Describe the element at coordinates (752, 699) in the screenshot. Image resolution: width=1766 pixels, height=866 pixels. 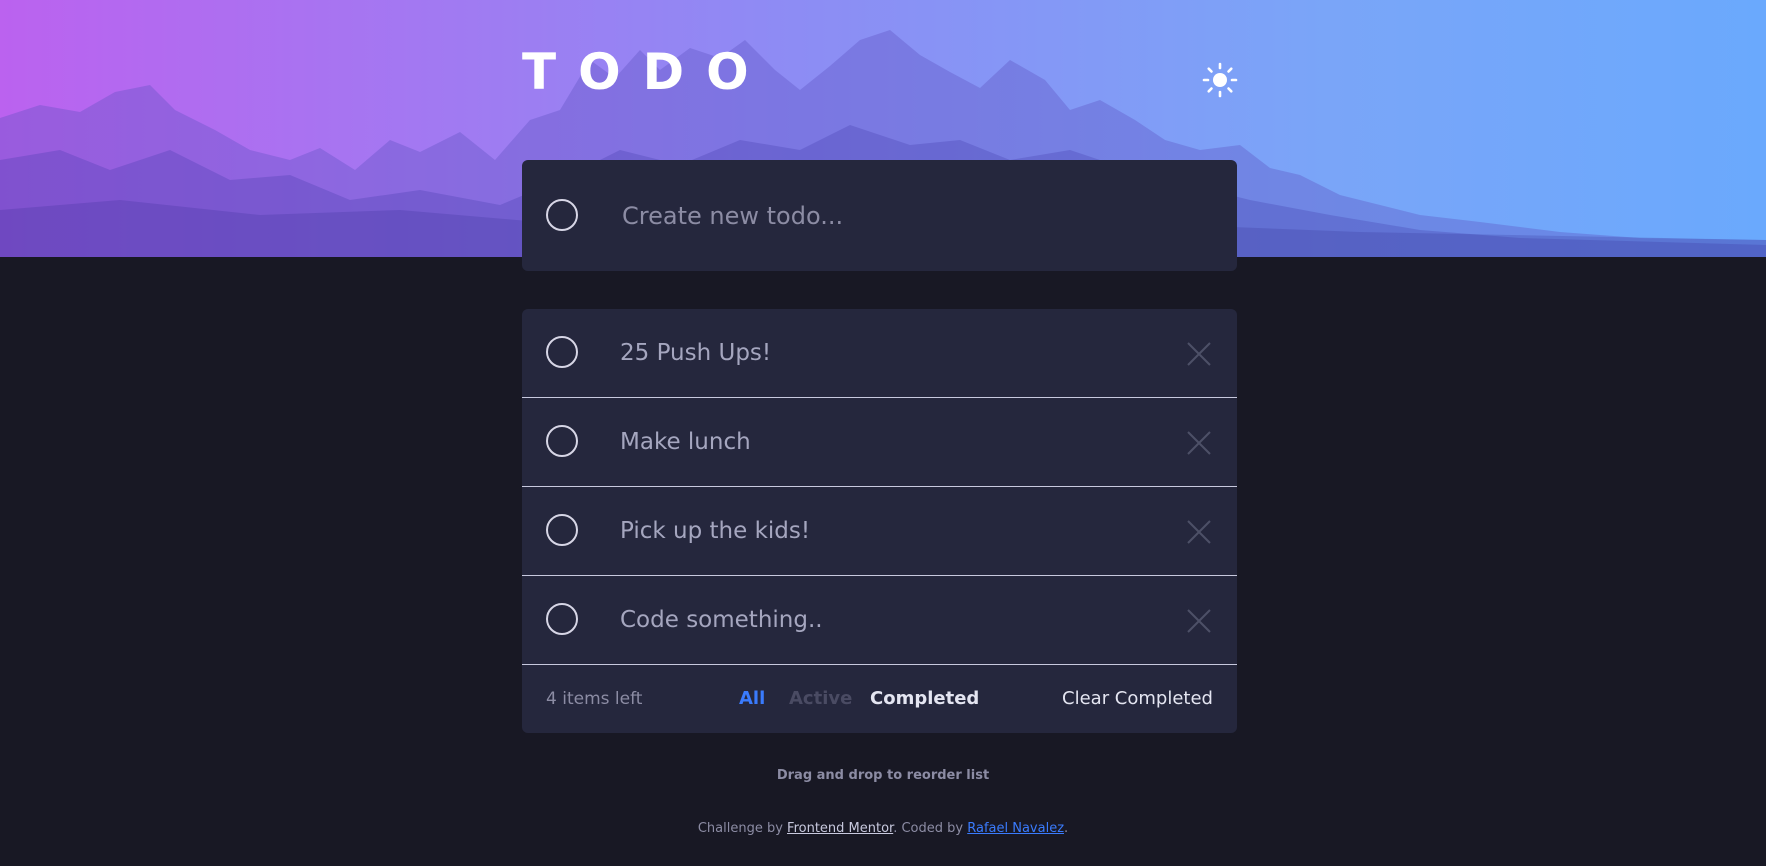
I see `filter-all-button: All` at that location.